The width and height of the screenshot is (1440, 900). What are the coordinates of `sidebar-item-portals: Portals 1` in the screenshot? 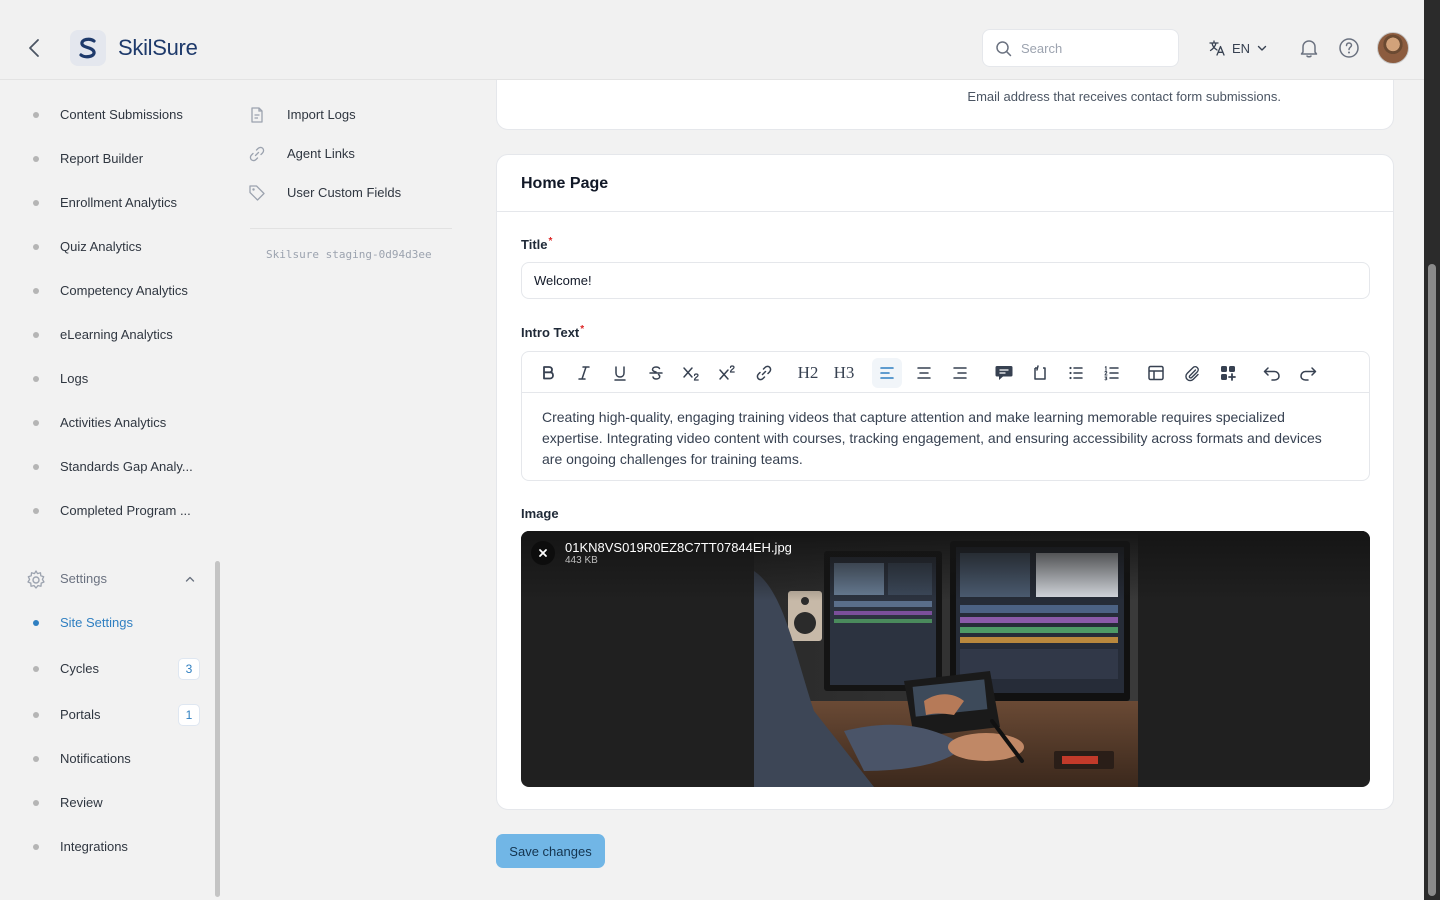 It's located at (105, 715).